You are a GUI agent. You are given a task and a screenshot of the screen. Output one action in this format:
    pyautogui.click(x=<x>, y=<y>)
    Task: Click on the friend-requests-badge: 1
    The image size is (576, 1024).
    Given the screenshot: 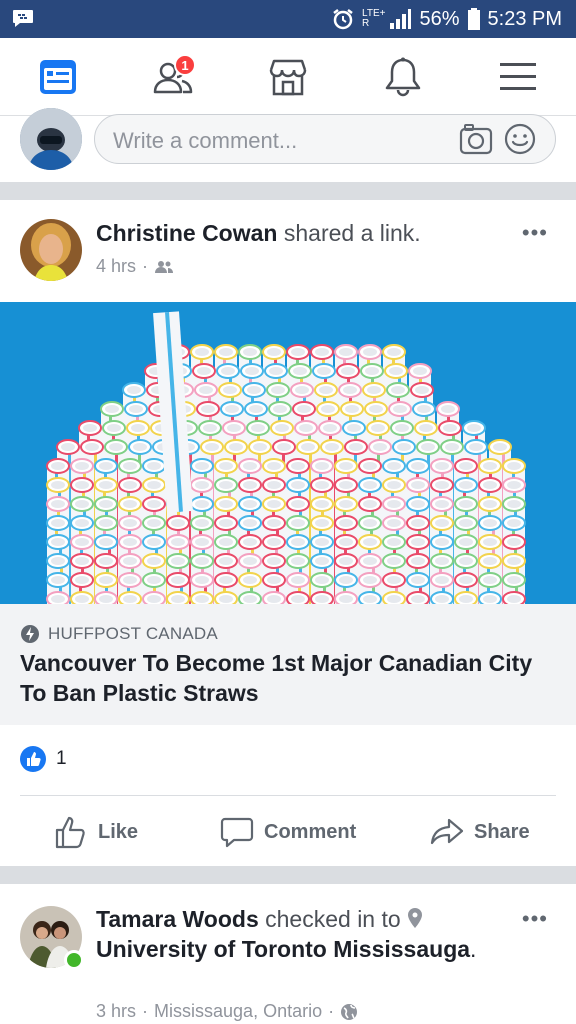 What is the action you would take?
    pyautogui.click(x=185, y=65)
    